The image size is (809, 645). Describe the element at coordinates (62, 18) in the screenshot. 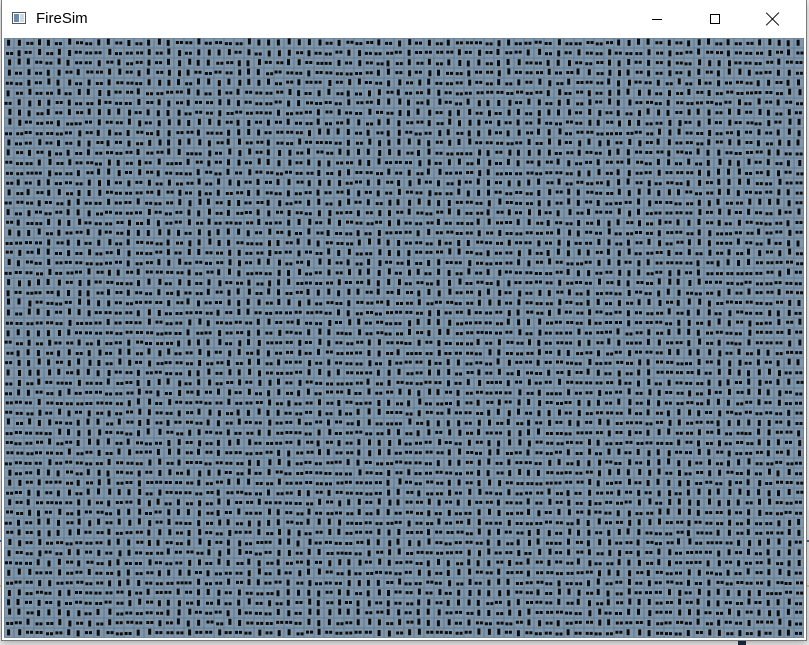

I see `window-title: FireSim` at that location.